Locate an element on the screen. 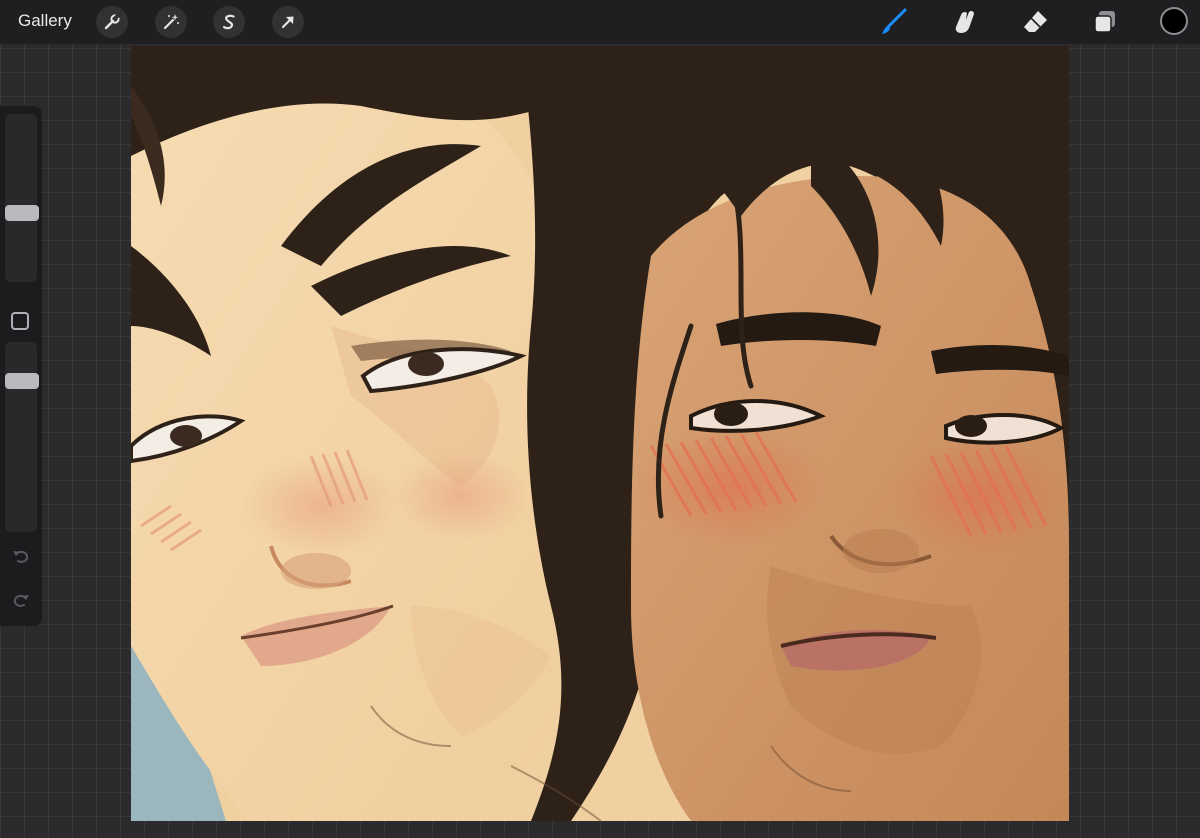 The width and height of the screenshot is (1200, 838). layers-icon is located at coordinates (1104, 22).